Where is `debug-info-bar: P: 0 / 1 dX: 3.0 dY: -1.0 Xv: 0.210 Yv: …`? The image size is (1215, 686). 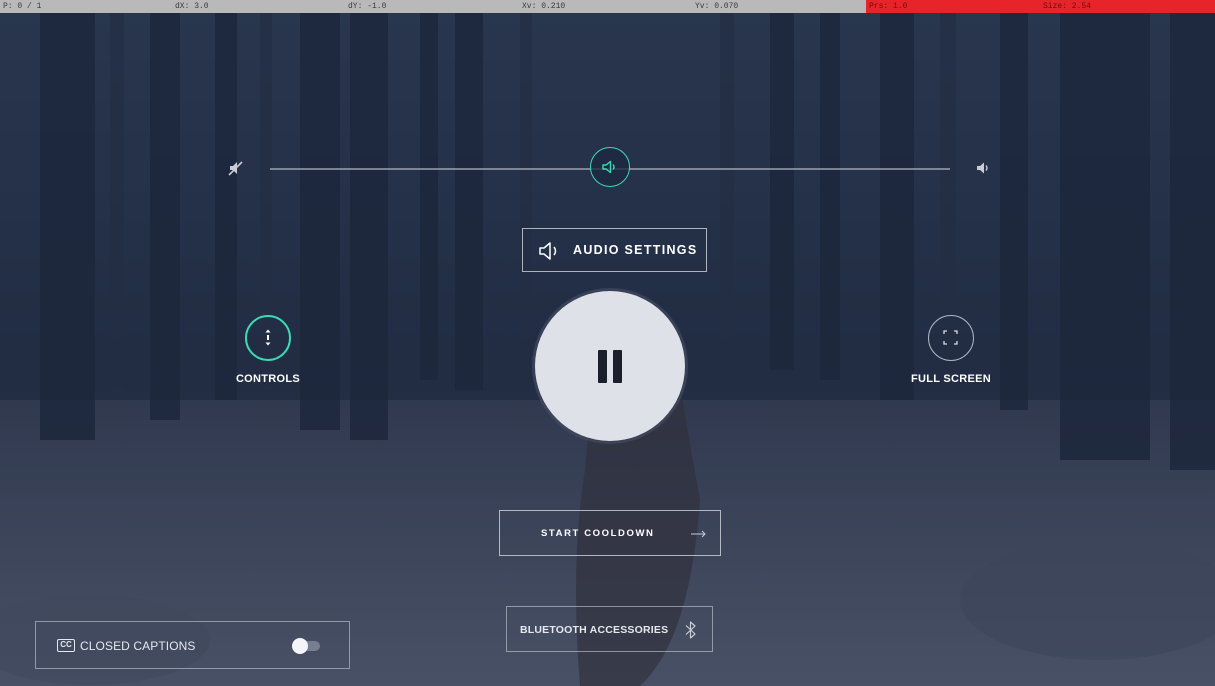 debug-info-bar: P: 0 / 1 dX: 3.0 dY: -1.0 Xv: 0.210 Yv: … is located at coordinates (607, 6).